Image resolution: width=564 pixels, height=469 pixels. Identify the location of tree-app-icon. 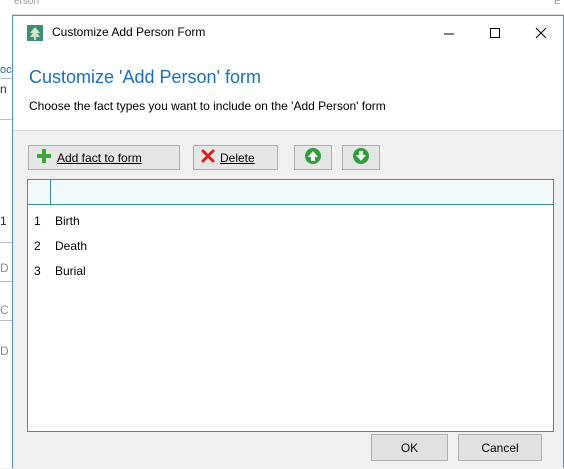
(35, 33).